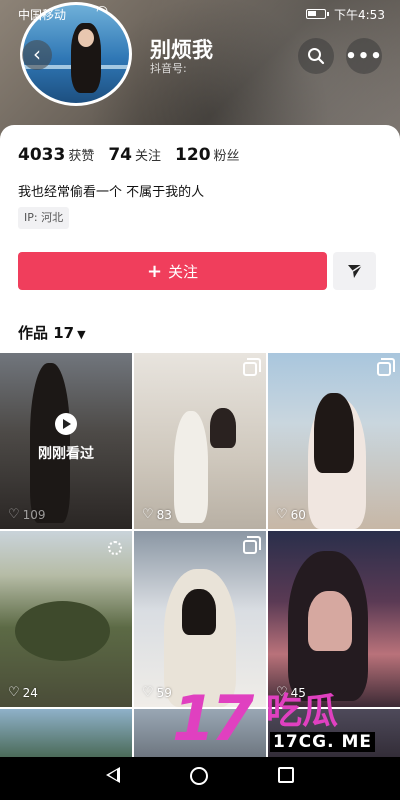 The height and width of the screenshot is (800, 400). Describe the element at coordinates (200, 14) in the screenshot. I see `status-bar: 中国移动 ◠ 下午4:53` at that location.